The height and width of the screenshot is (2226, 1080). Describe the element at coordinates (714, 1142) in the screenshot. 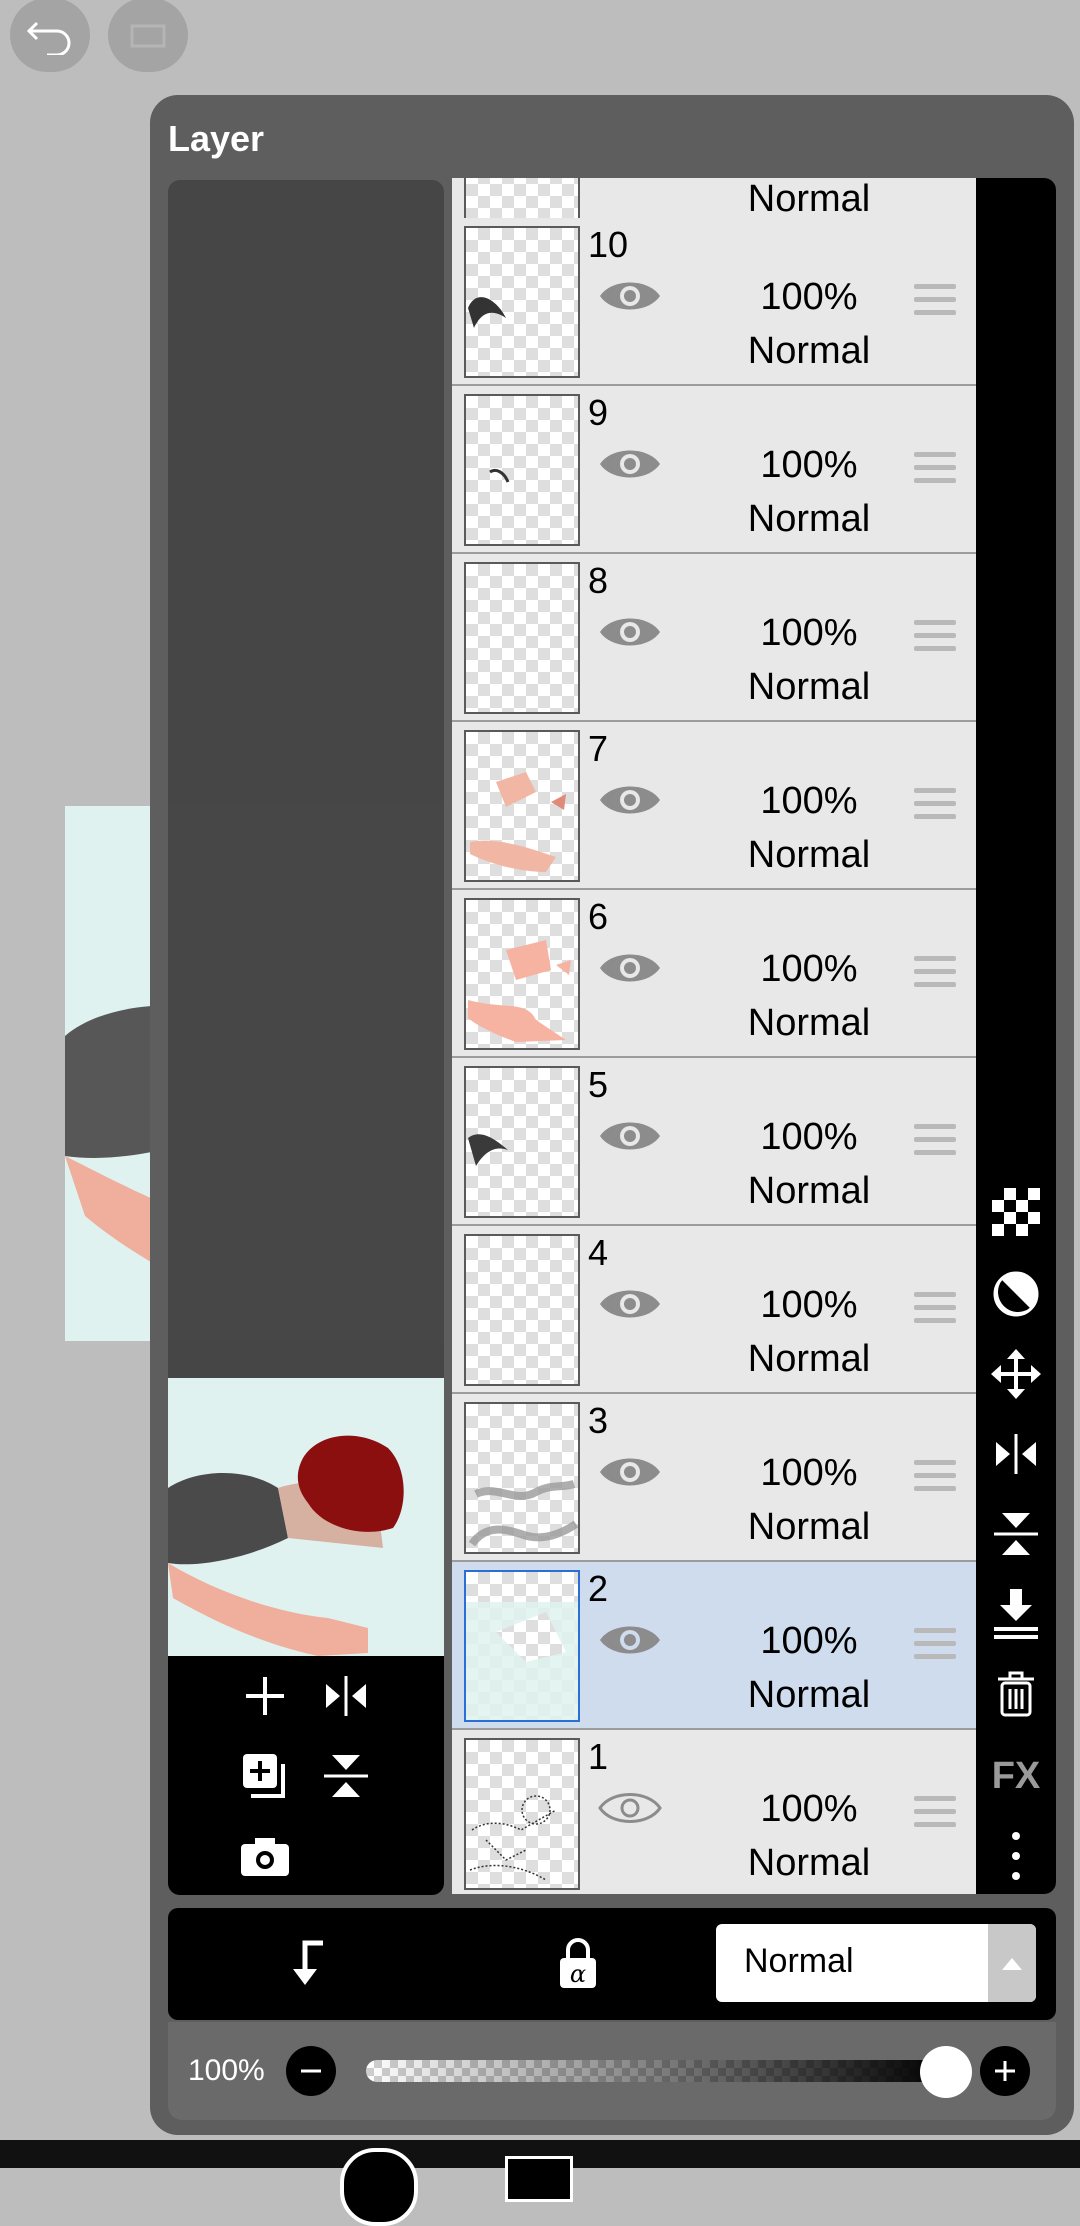

I see `layer-row-5: 5 100% Normal` at that location.